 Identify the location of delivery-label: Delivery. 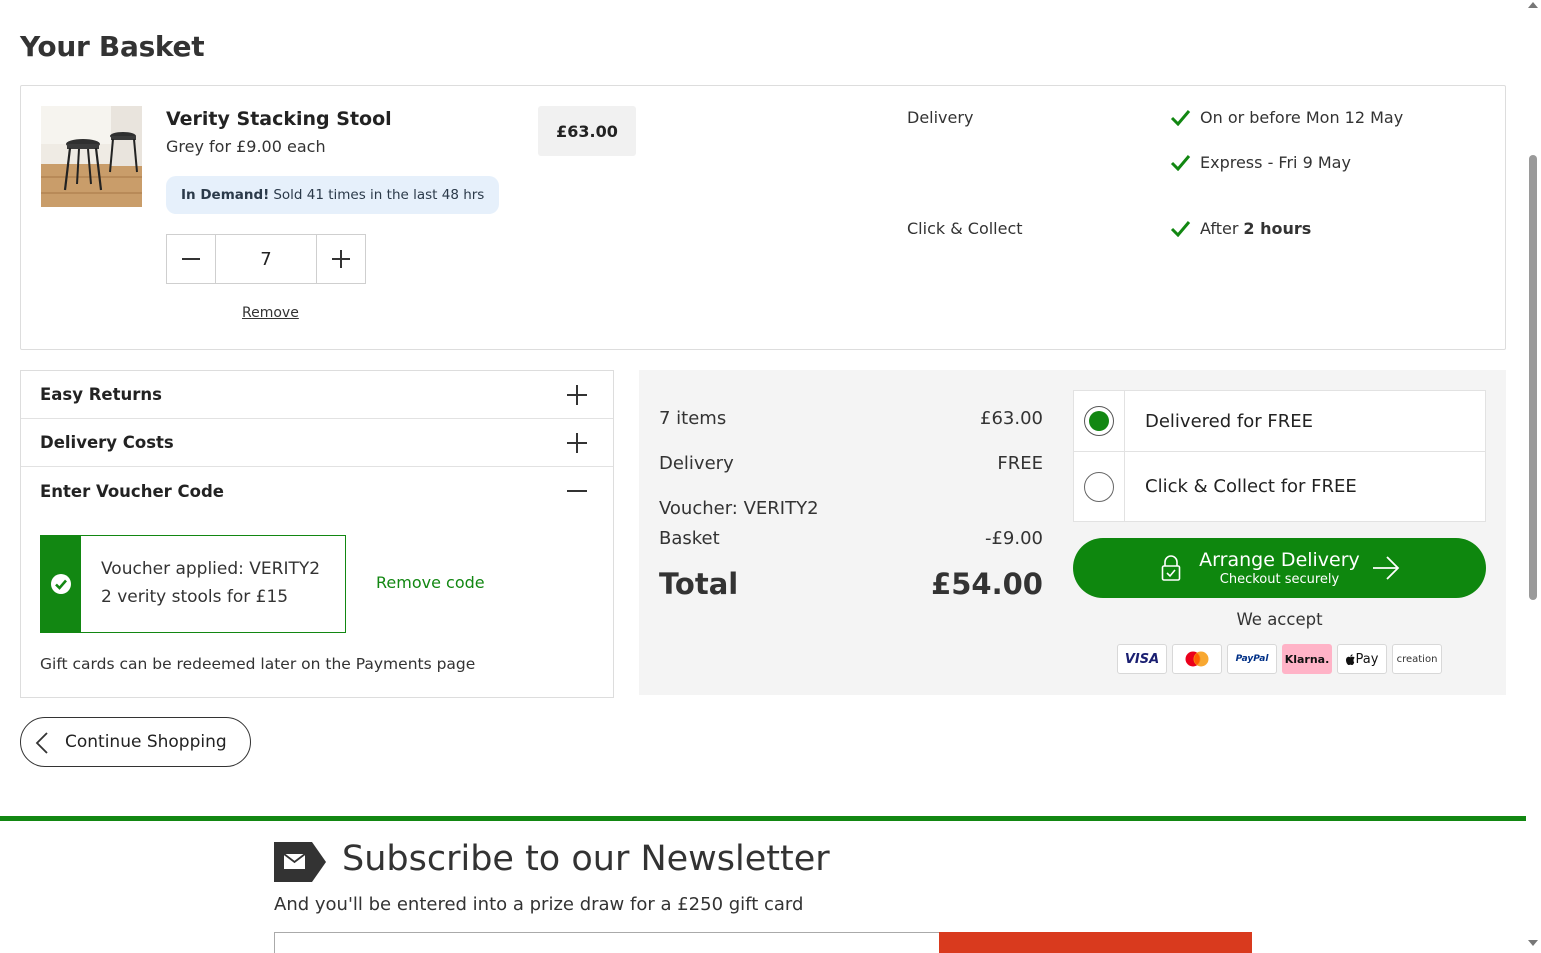
(940, 117).